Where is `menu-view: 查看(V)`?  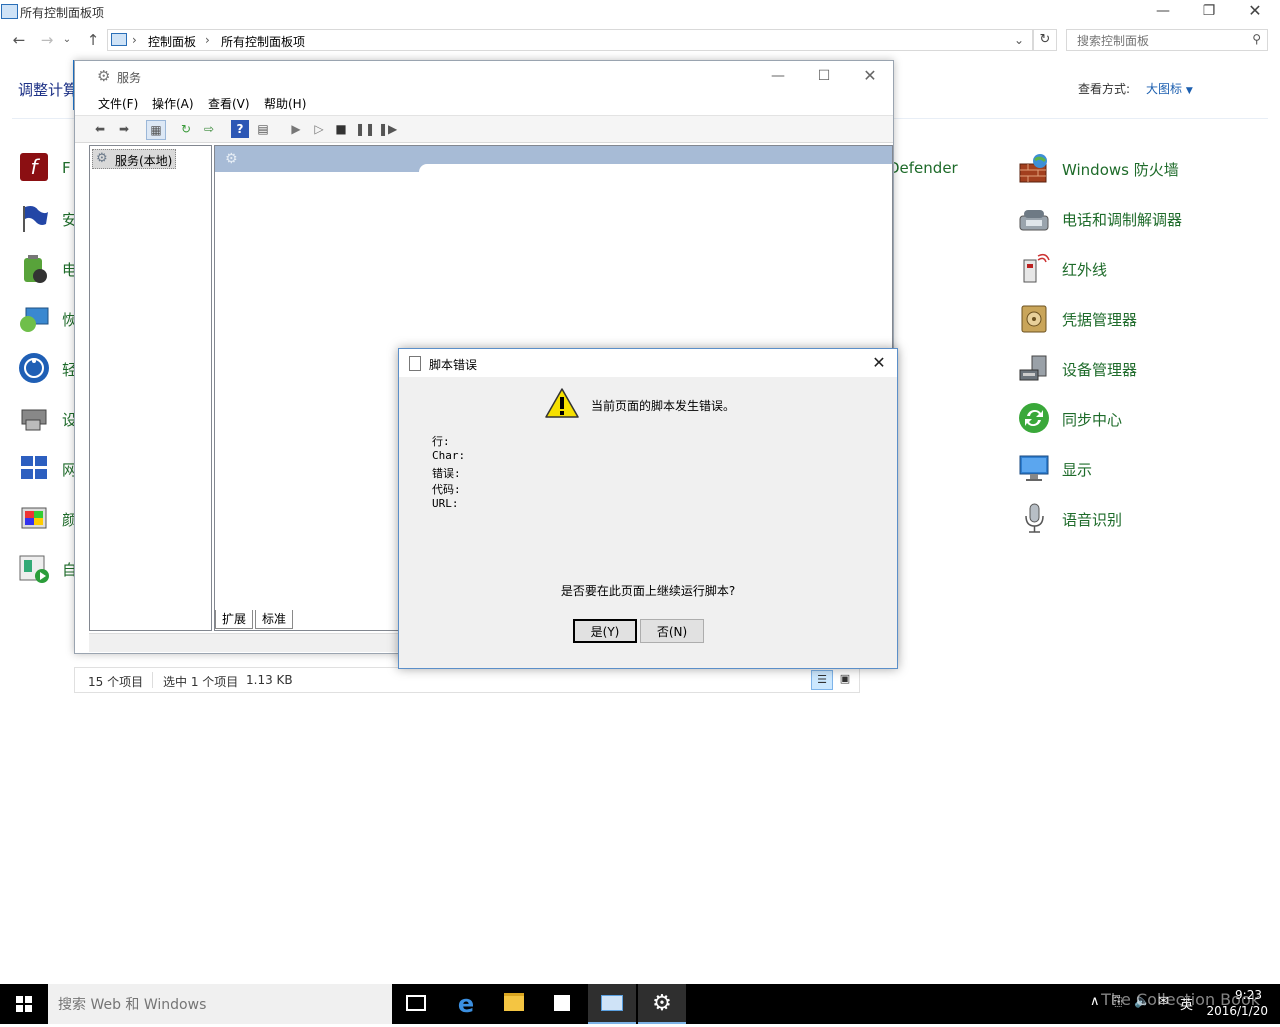
menu-view: 查看(V) is located at coordinates (229, 103).